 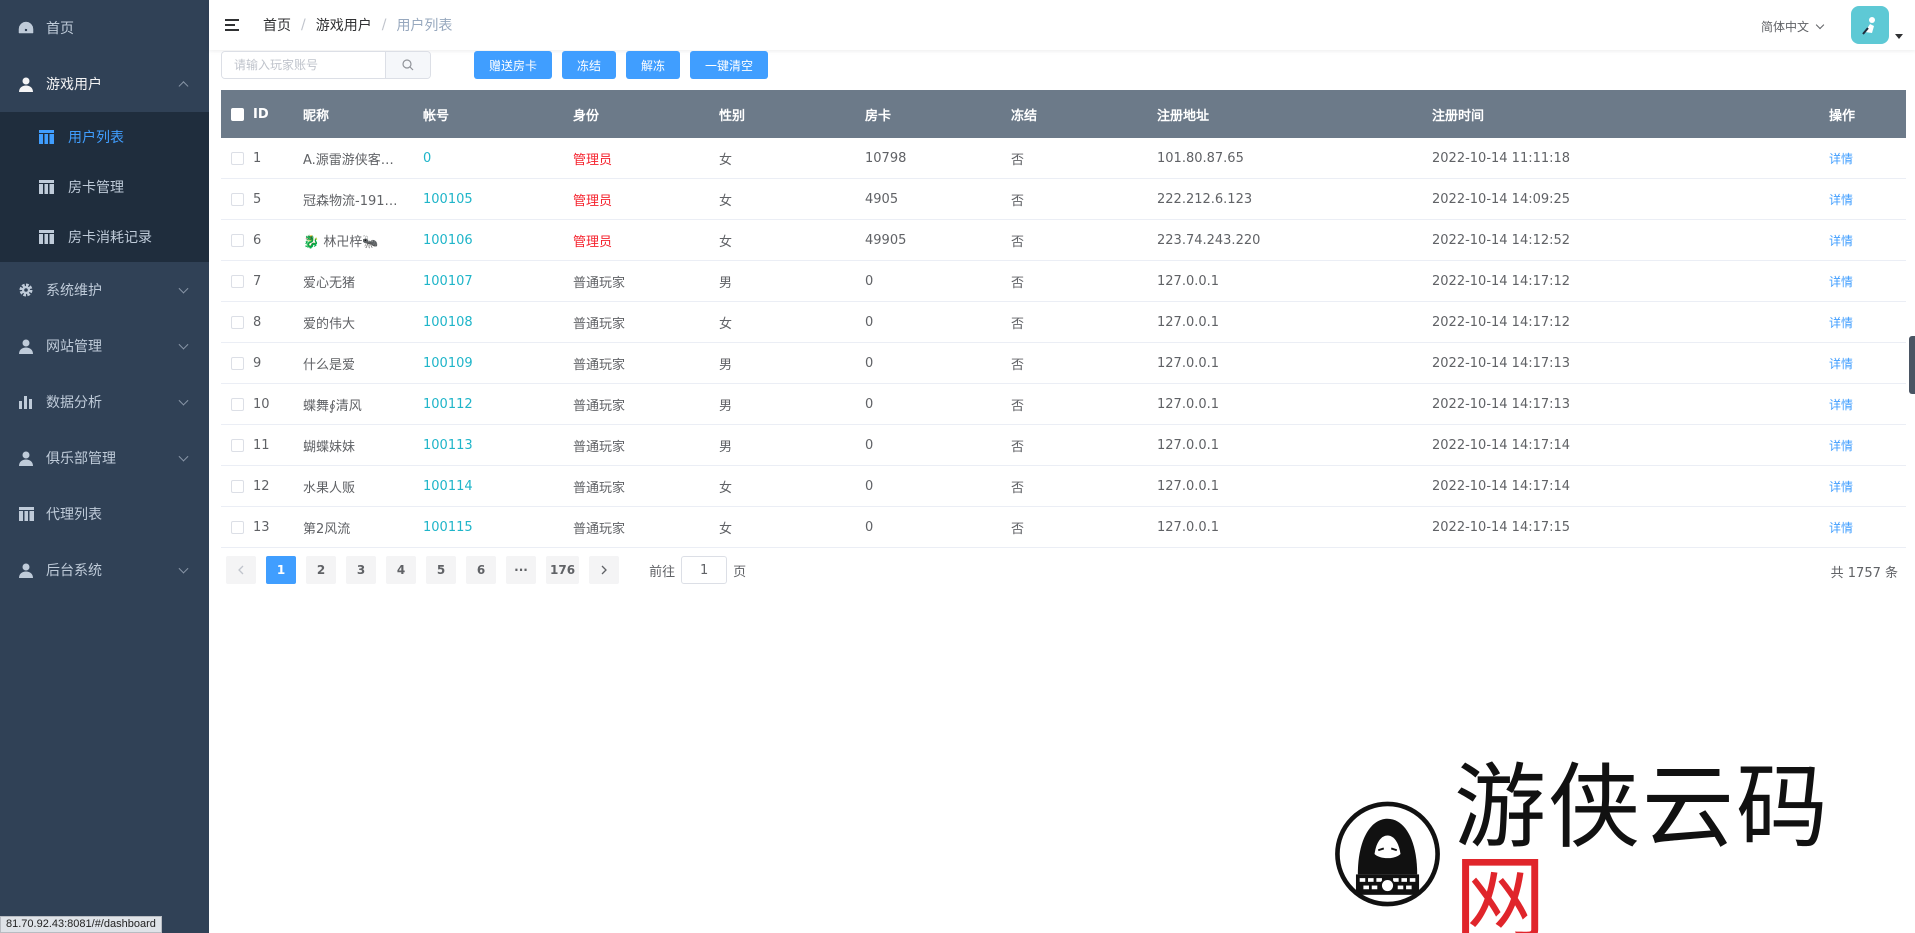 I want to click on page-number: 5, so click(x=441, y=570).